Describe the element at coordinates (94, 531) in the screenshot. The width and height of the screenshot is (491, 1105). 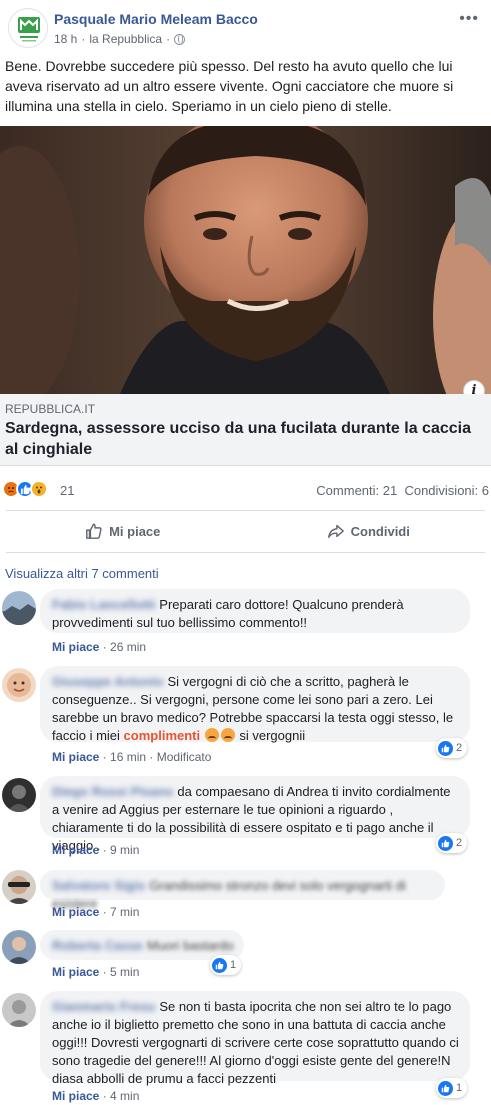
I see `thumbs-up-icon` at that location.